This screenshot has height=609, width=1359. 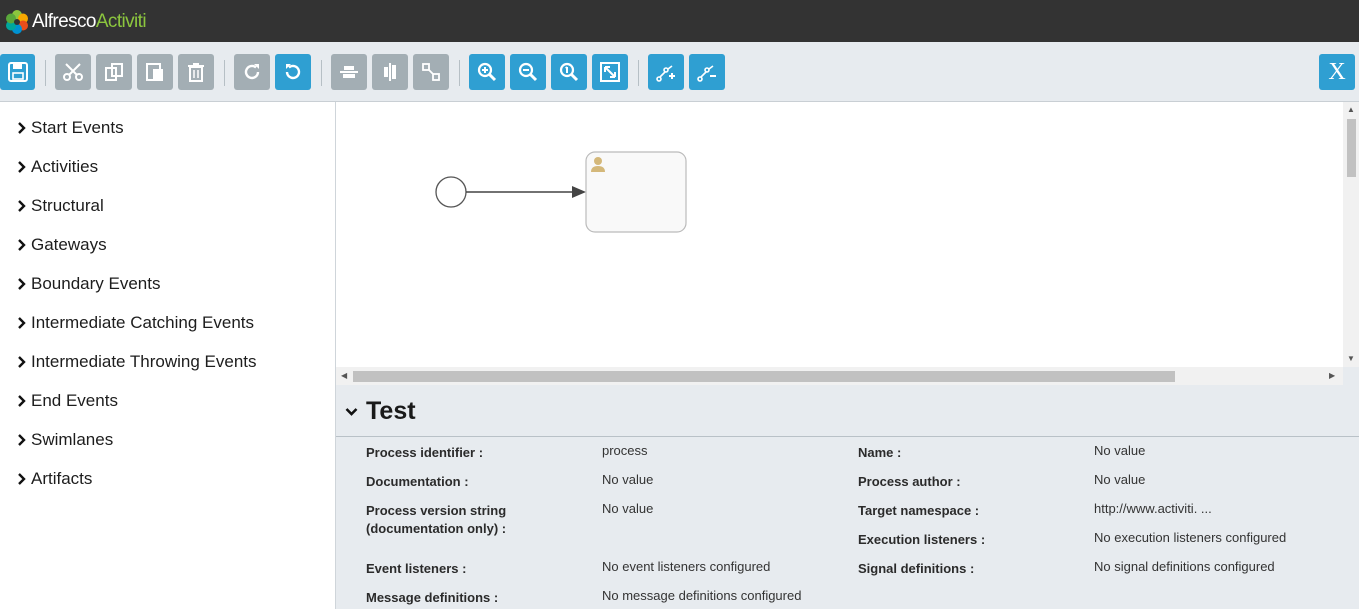 What do you see at coordinates (764, 376) in the screenshot?
I see `horizontal-scroll-thumb` at bounding box center [764, 376].